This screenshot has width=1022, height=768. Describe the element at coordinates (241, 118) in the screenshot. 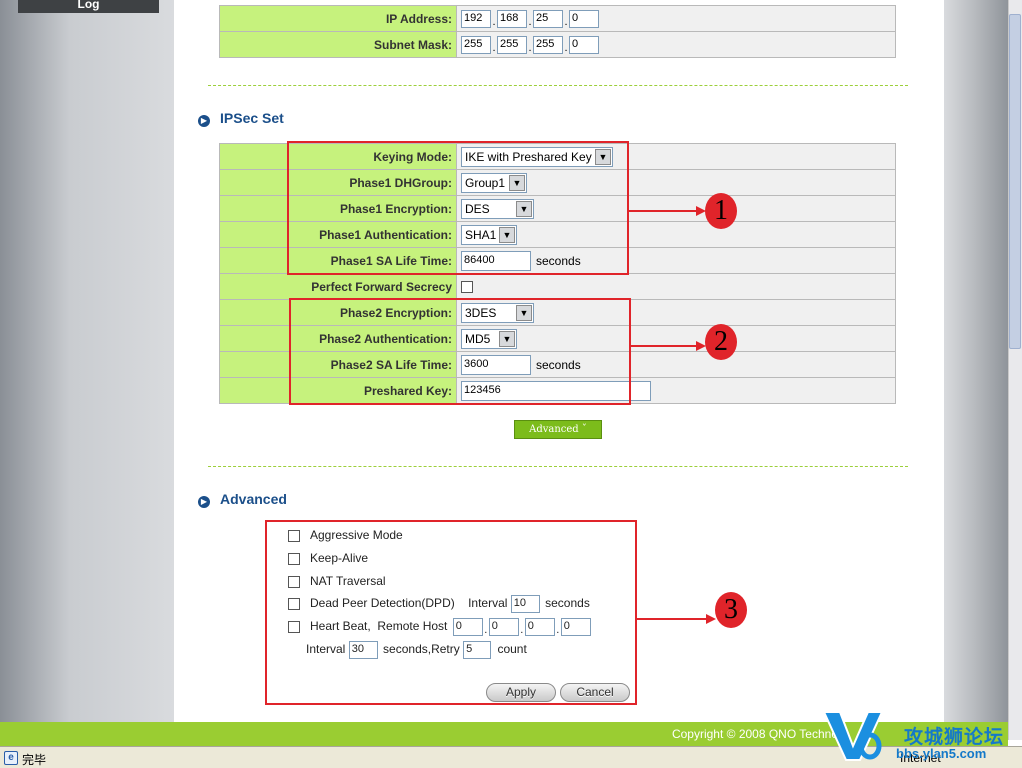

I see `ipsec-section-title: ▶ IPSec Set` at that location.